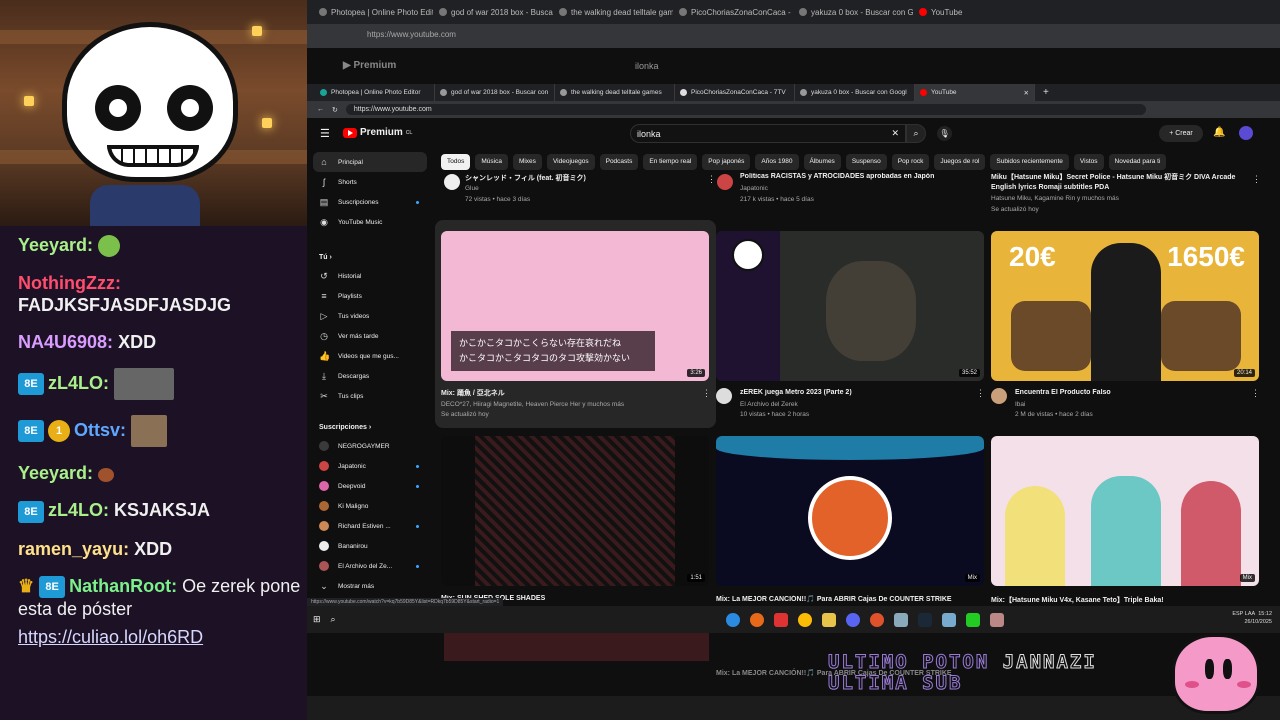  What do you see at coordinates (960, 162) in the screenshot?
I see `chip: Juegos de rol` at bounding box center [960, 162].